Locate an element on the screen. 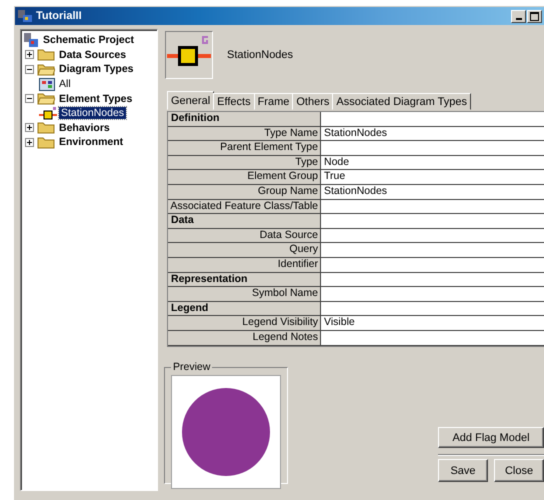  property-label: Identifier is located at coordinates (244, 265).